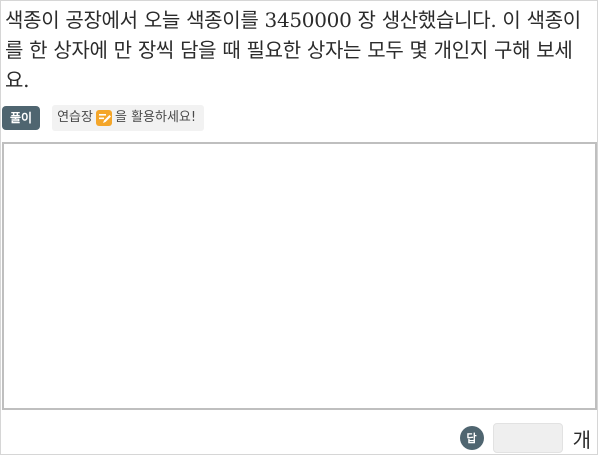 This screenshot has height=455, width=598. What do you see at coordinates (21, 118) in the screenshot?
I see `solve-button: 풀이` at bounding box center [21, 118].